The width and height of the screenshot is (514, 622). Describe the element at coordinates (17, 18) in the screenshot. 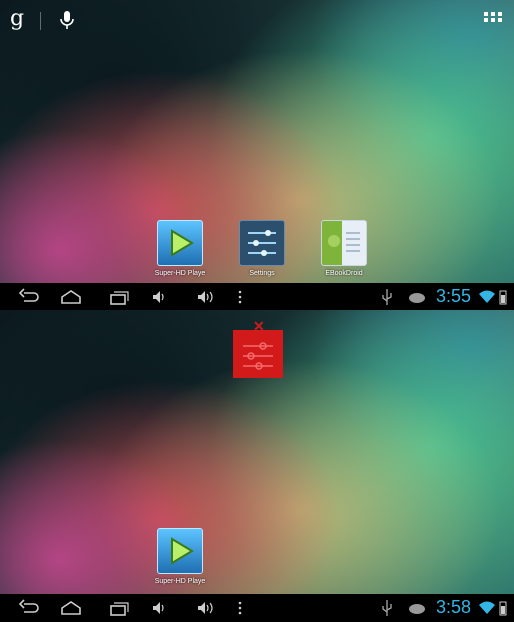

I see `google-logo: g` at that location.